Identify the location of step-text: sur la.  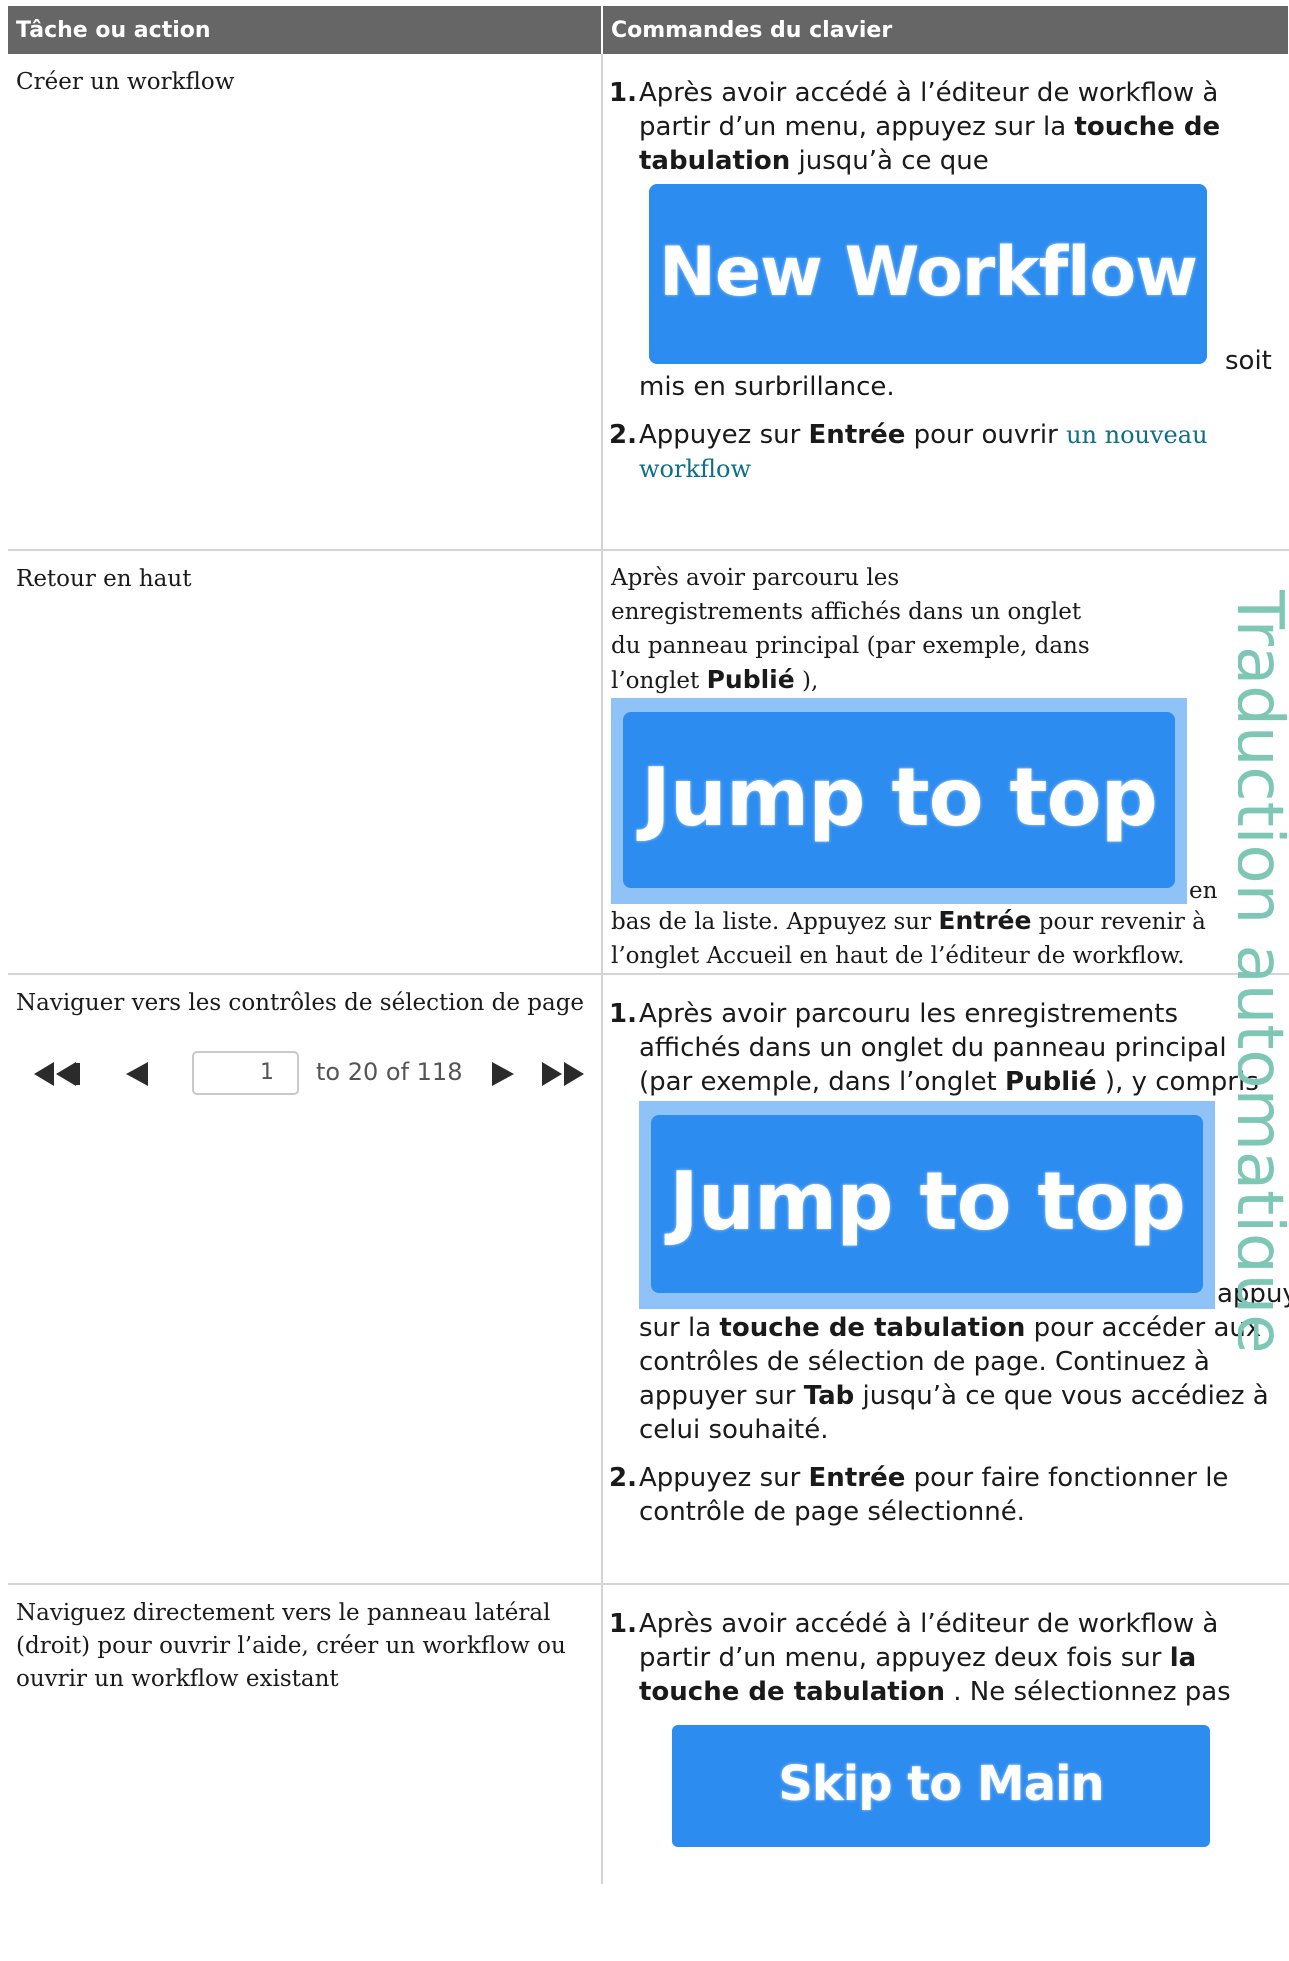
(679, 1328).